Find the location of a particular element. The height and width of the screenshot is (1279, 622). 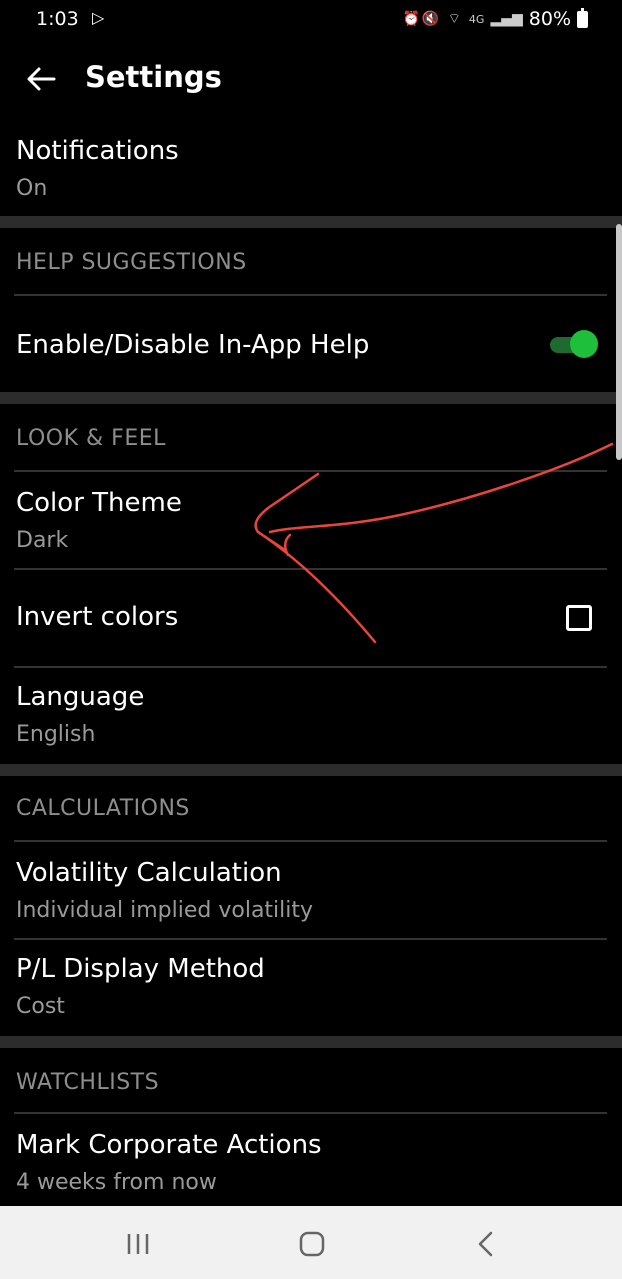

pl-display-value: Cost is located at coordinates (40, 1006).